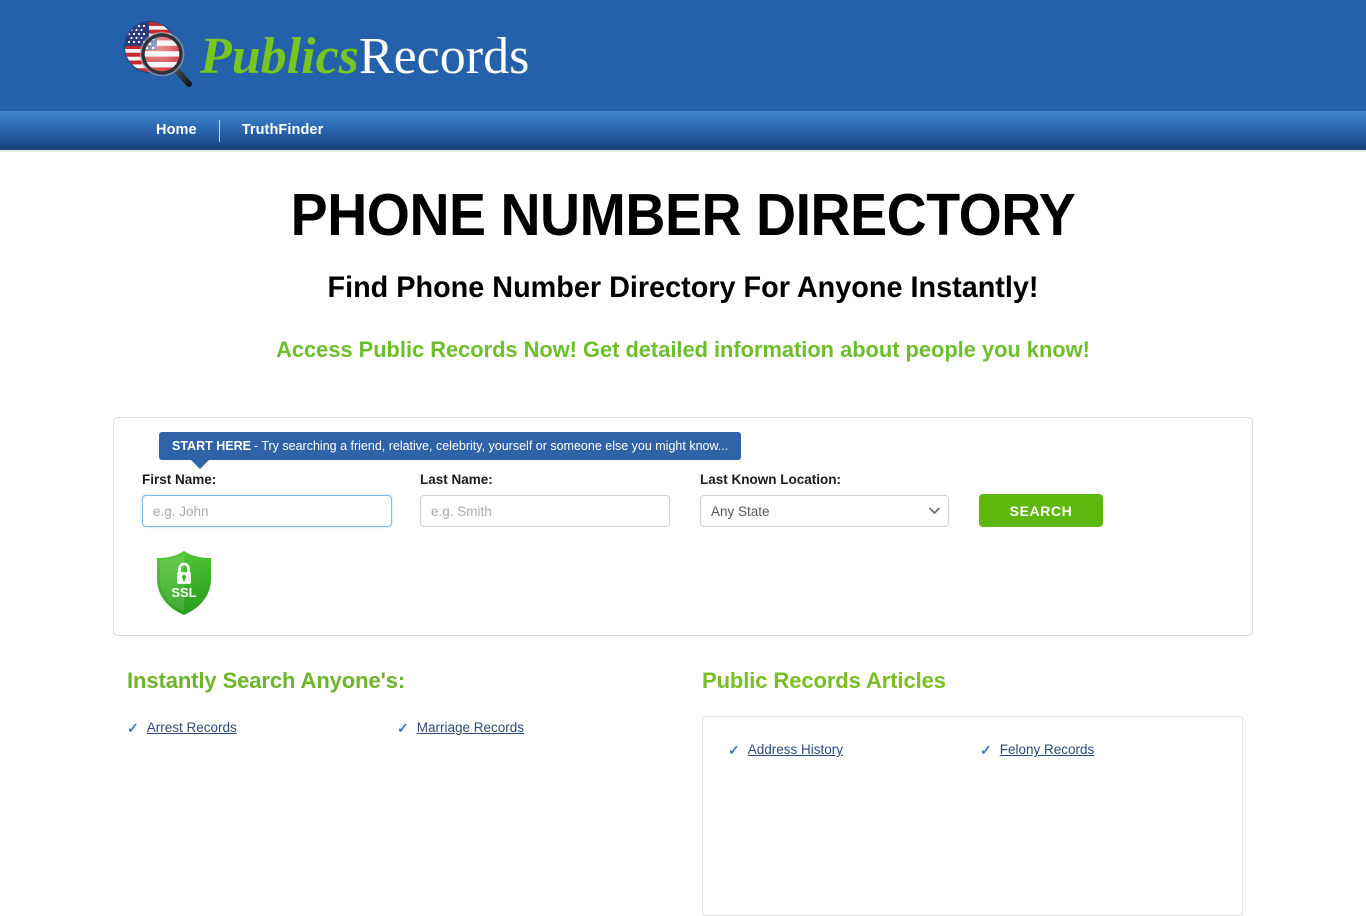 Image resolution: width=1366 pixels, height=916 pixels. I want to click on link-felony-records: Felony Records, so click(1047, 749).